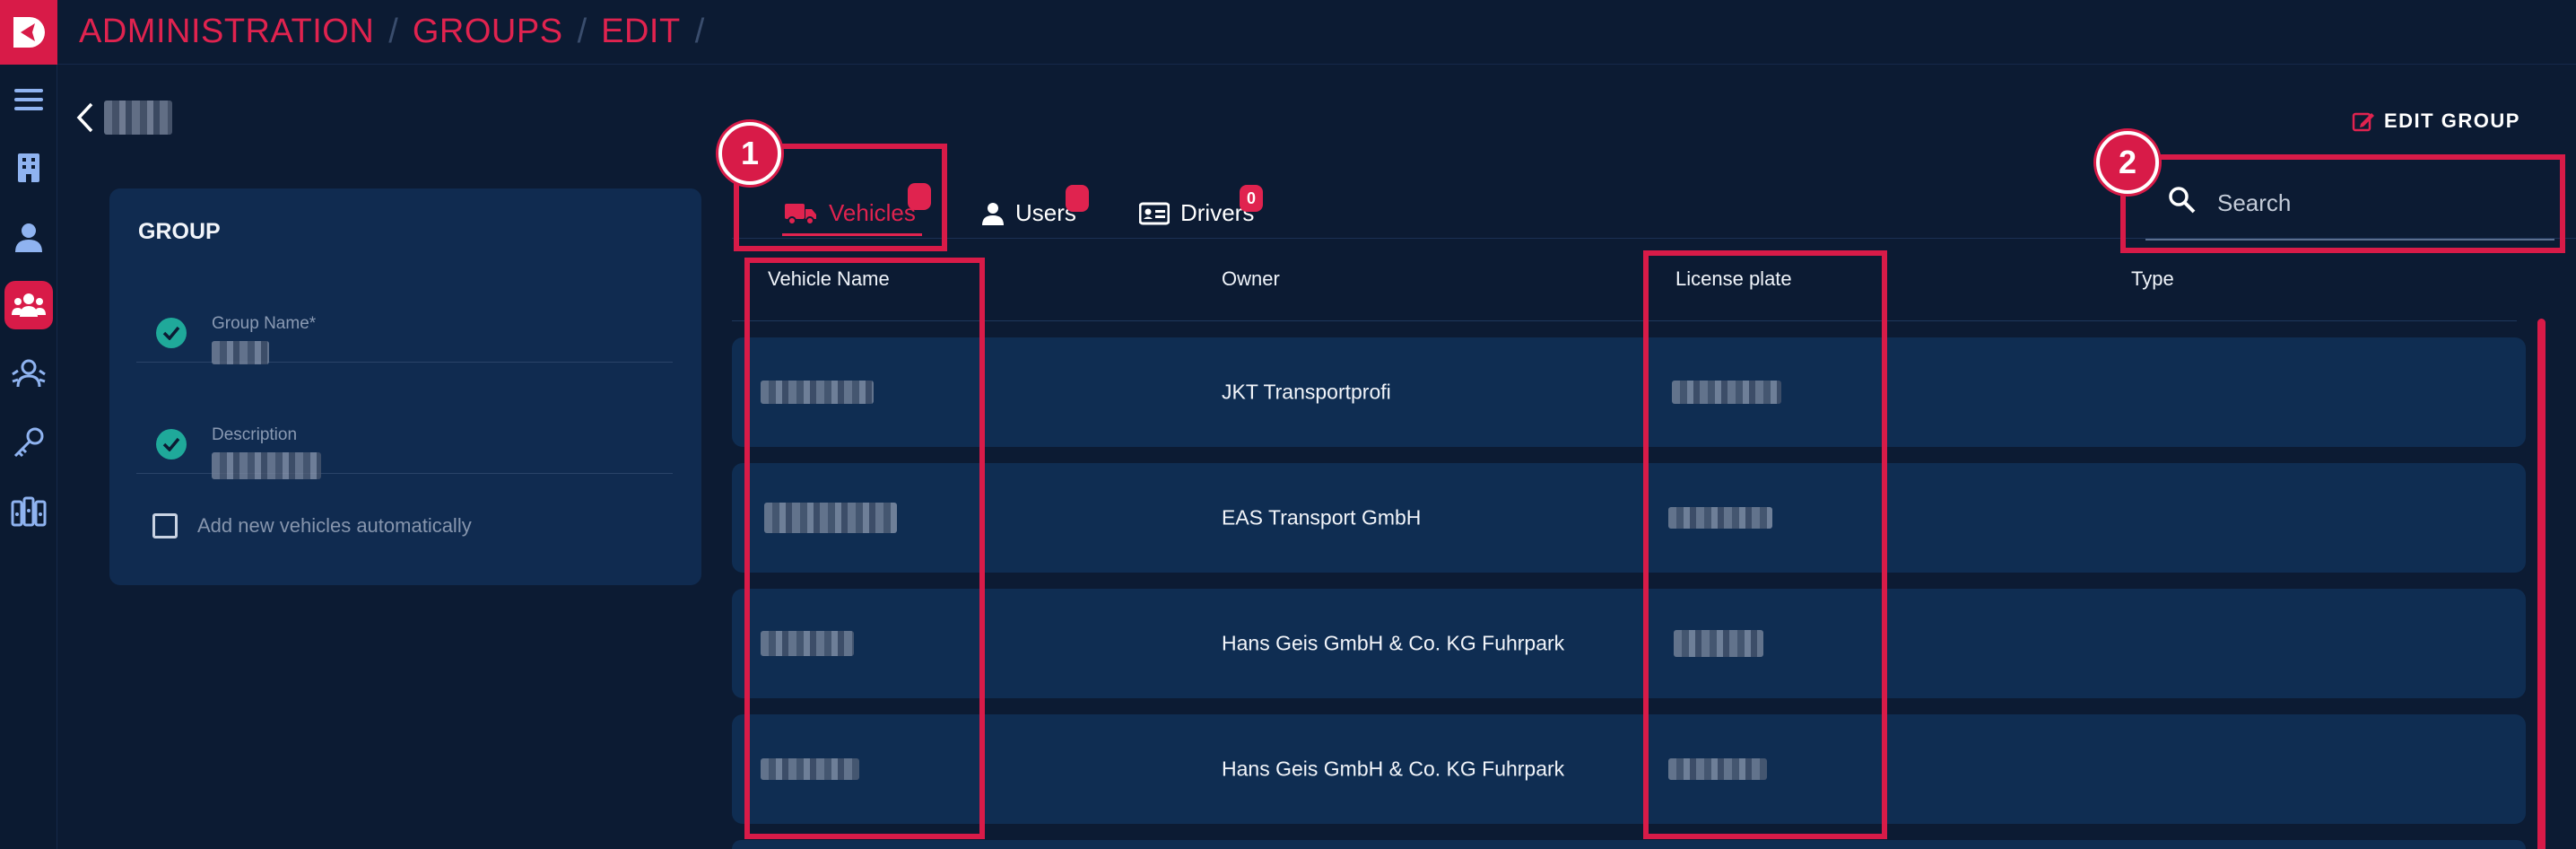  I want to click on owner-cell: EAS Transport GmbH, so click(1322, 517).